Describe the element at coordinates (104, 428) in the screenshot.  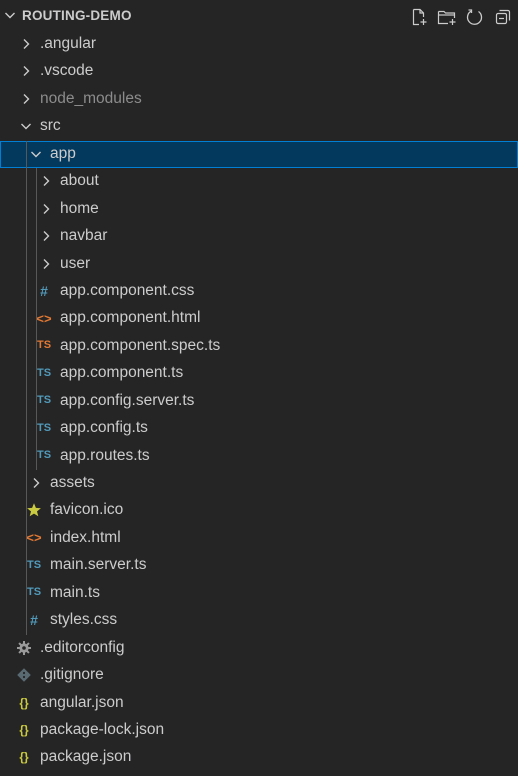
I see `tree-item-label: app.config.ts` at that location.